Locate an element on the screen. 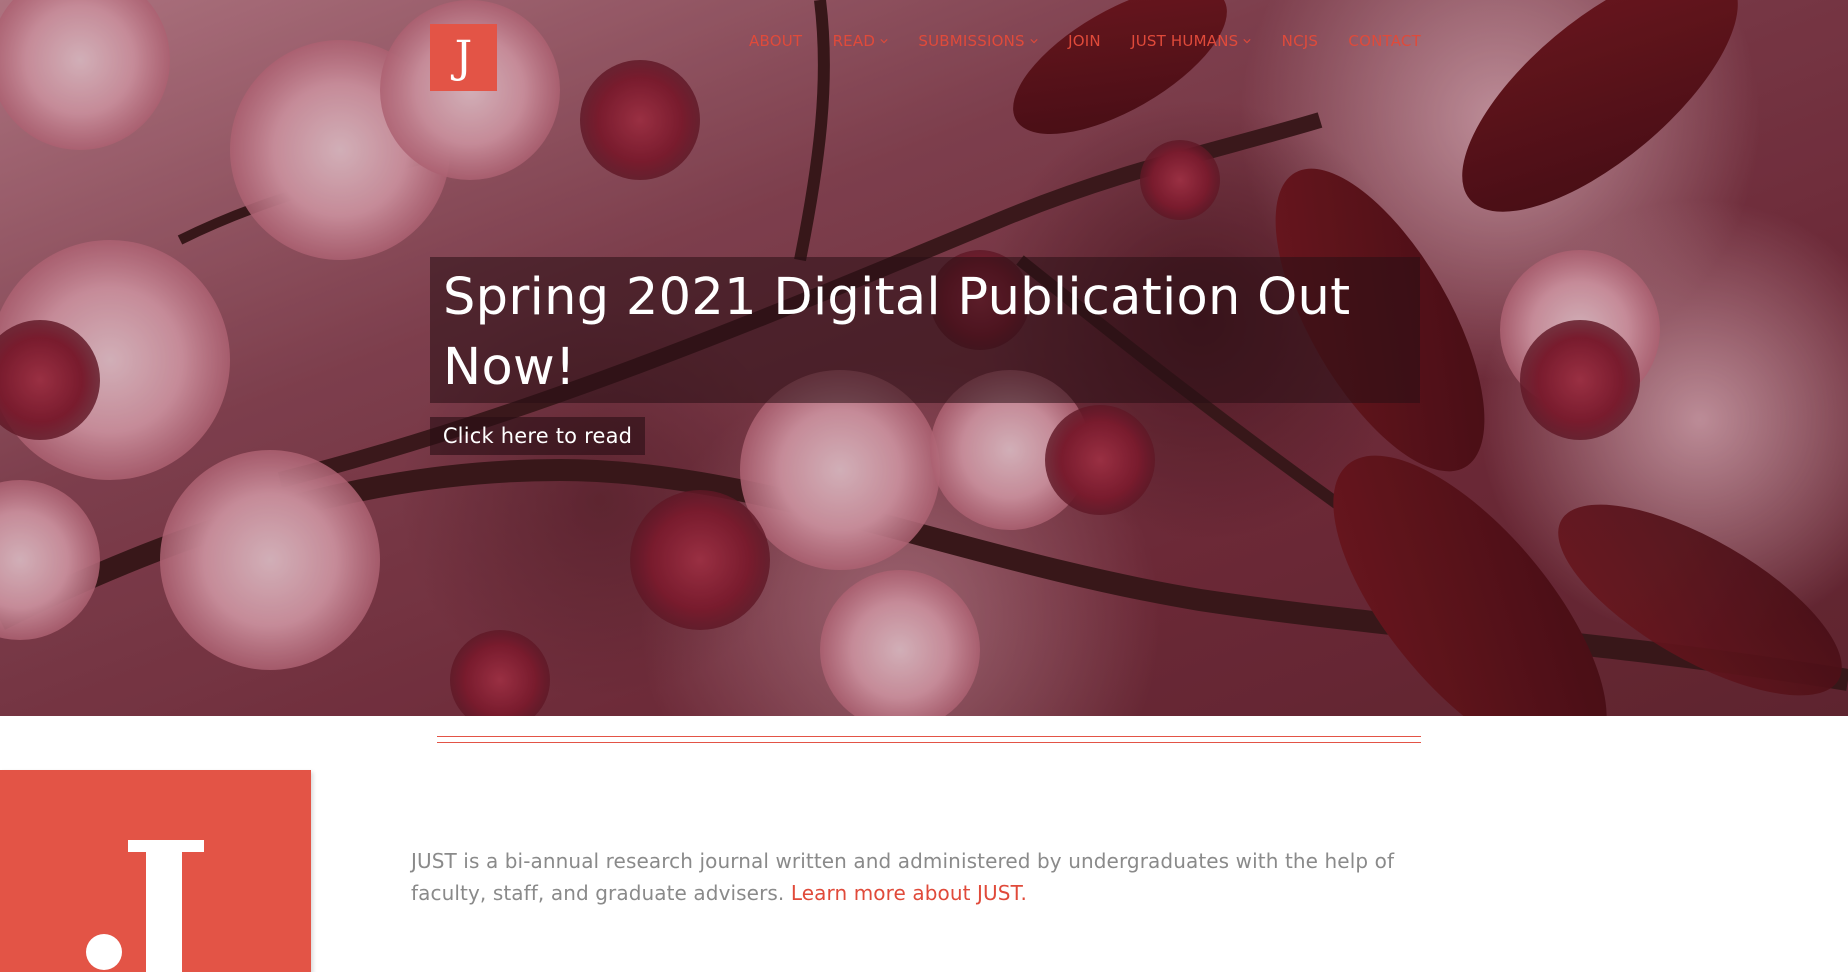 The width and height of the screenshot is (1848, 972). nav-item-join: JOIN is located at coordinates (1084, 41).